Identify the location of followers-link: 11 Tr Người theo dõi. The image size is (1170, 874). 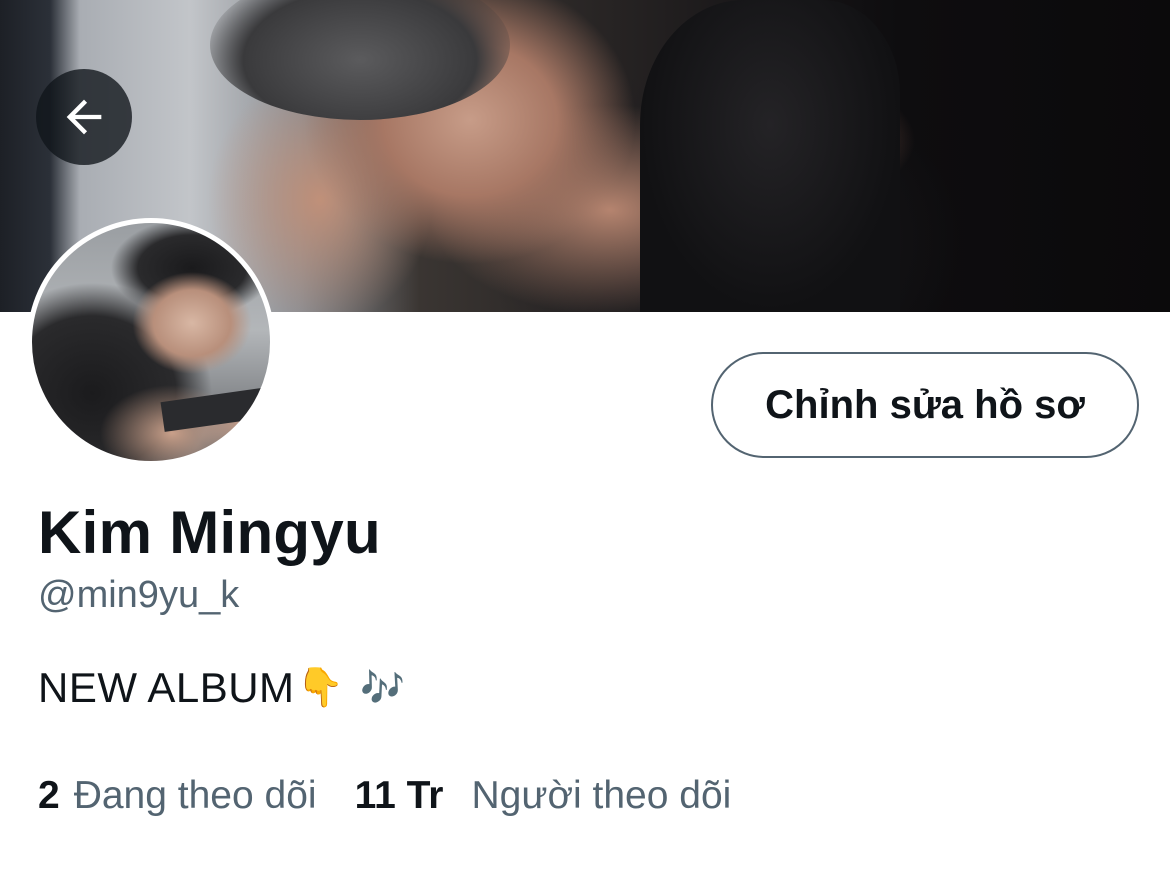
(543, 796).